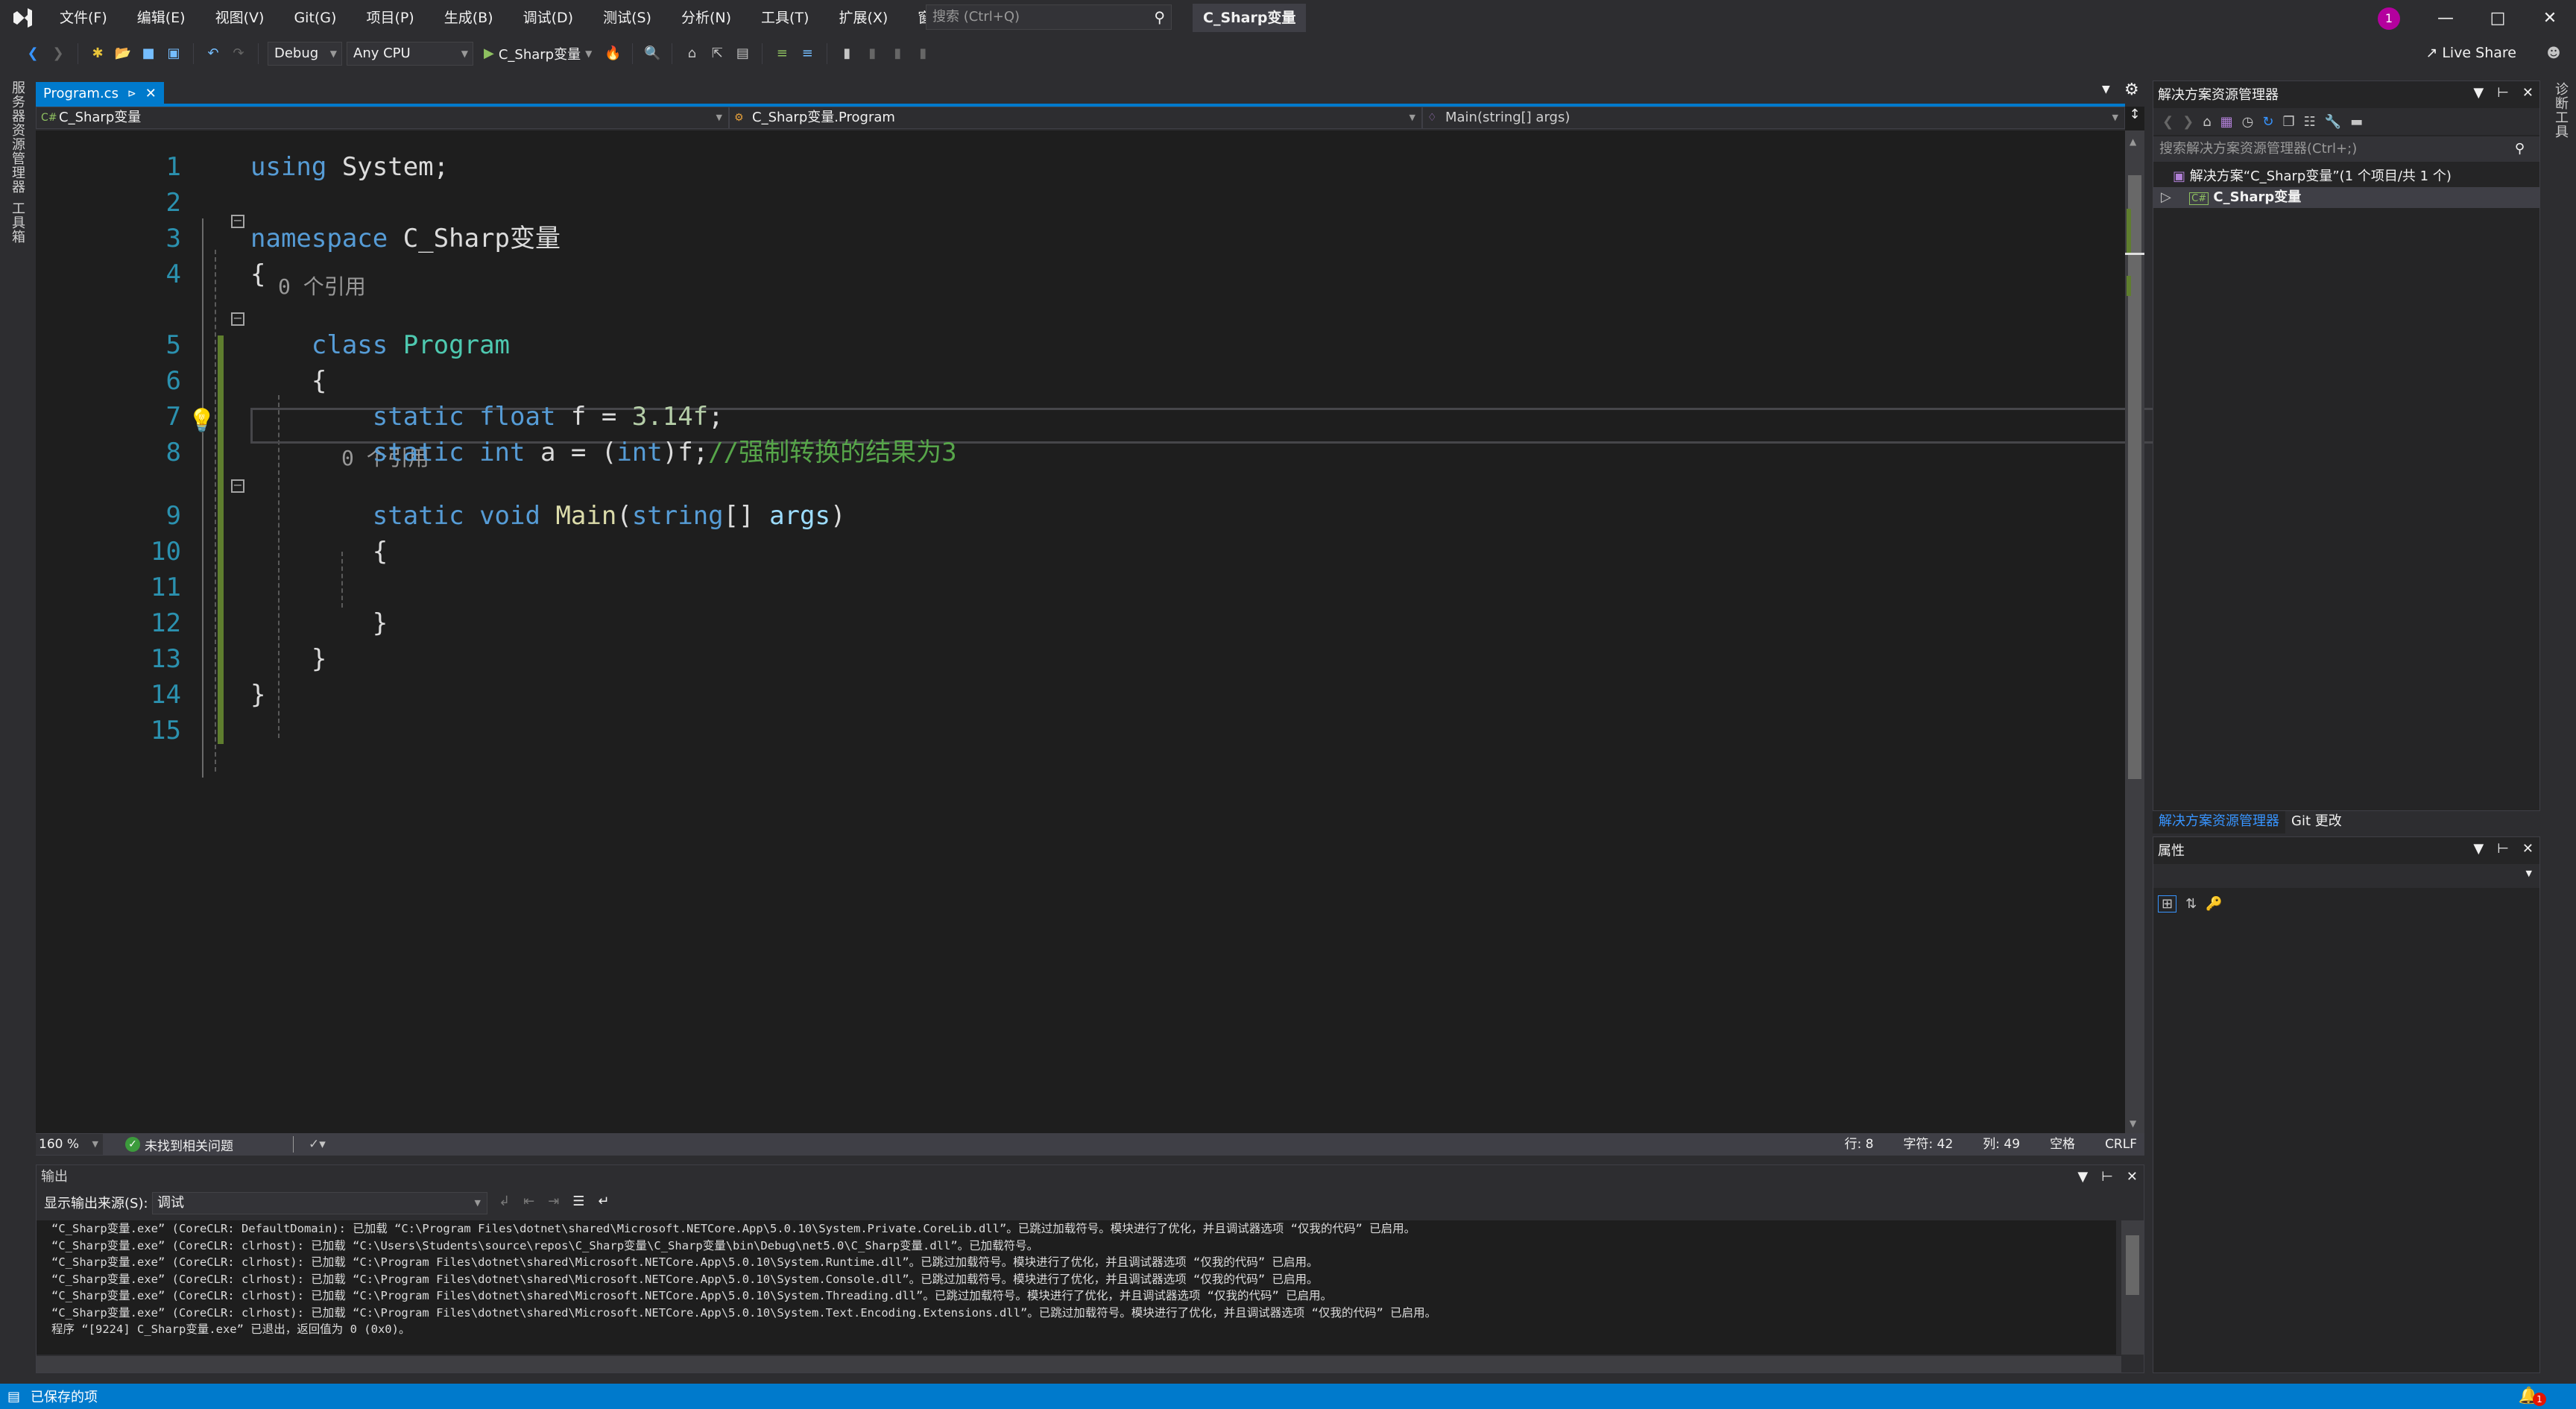 This screenshot has width=2576, height=1409. I want to click on redo-icon: ↷, so click(238, 53).